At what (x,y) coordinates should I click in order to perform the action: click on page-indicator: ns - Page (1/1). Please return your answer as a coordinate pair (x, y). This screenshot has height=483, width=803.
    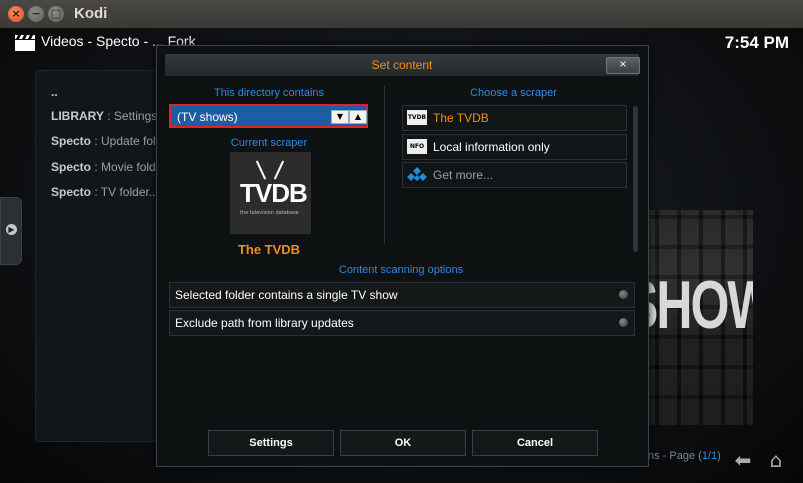
    Looking at the image, I should click on (684, 456).